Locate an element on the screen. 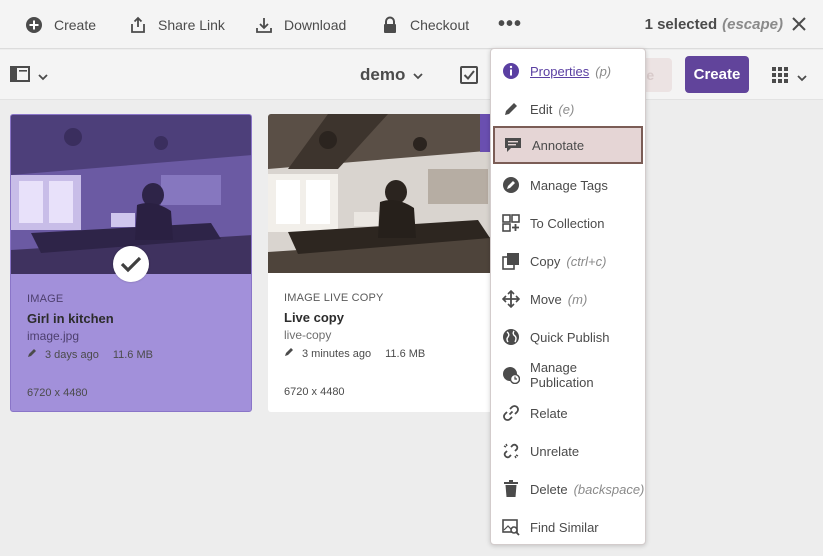  menu-shortcut: (ctrl+c) is located at coordinates (586, 261).